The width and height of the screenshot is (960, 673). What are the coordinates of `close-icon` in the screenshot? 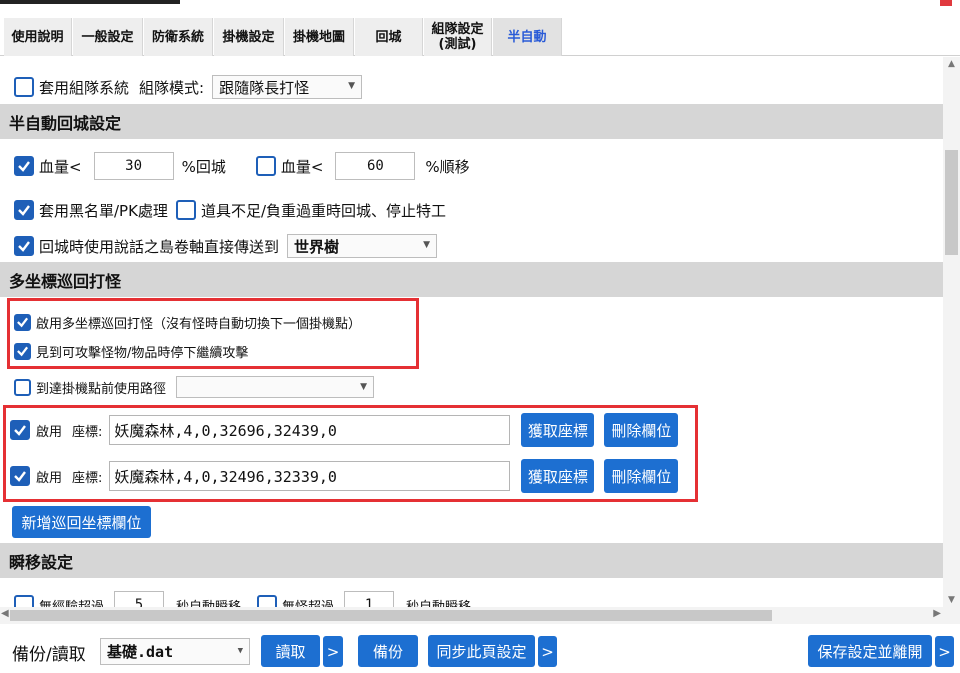 It's located at (946, 3).